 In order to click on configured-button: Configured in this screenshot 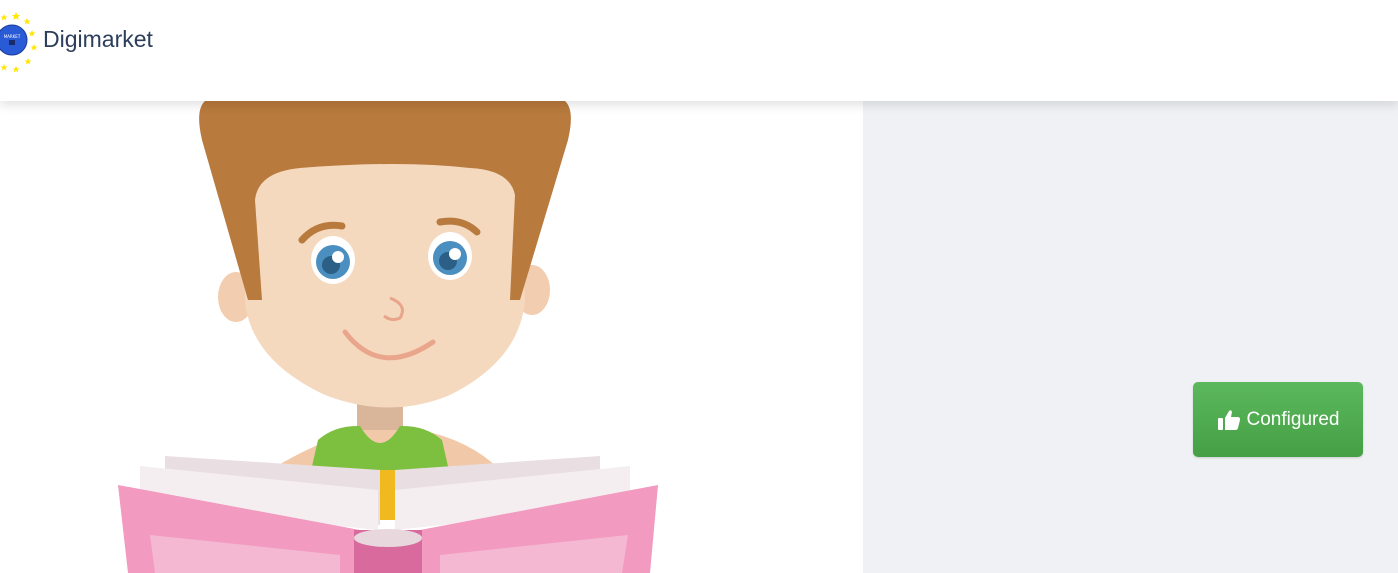, I will do `click(1278, 419)`.